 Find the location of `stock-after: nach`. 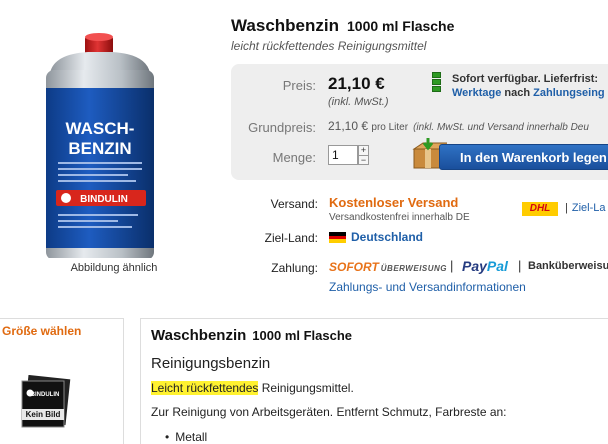

stock-after: nach is located at coordinates (517, 93).